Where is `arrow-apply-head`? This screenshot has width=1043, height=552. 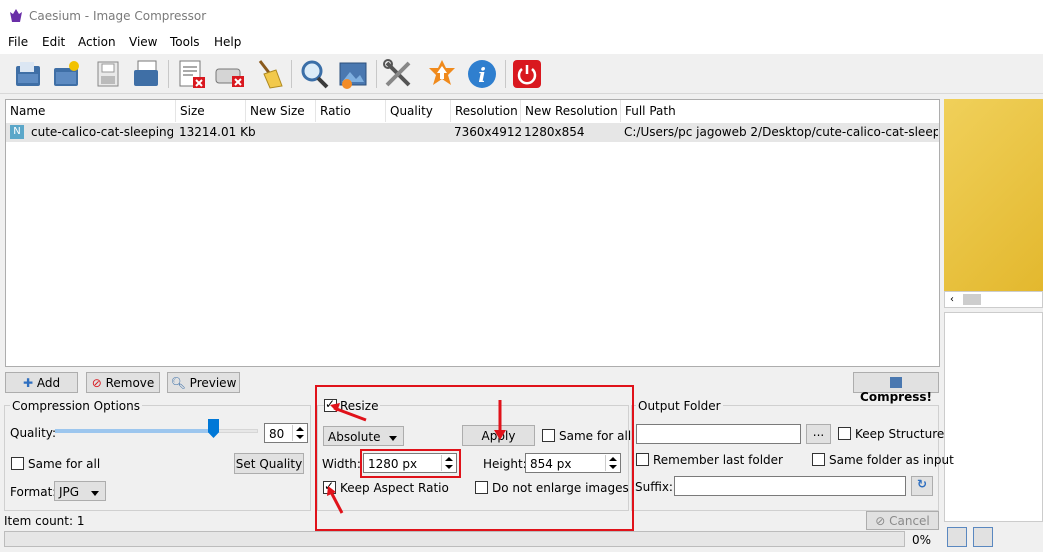 arrow-apply-head is located at coordinates (500, 435).